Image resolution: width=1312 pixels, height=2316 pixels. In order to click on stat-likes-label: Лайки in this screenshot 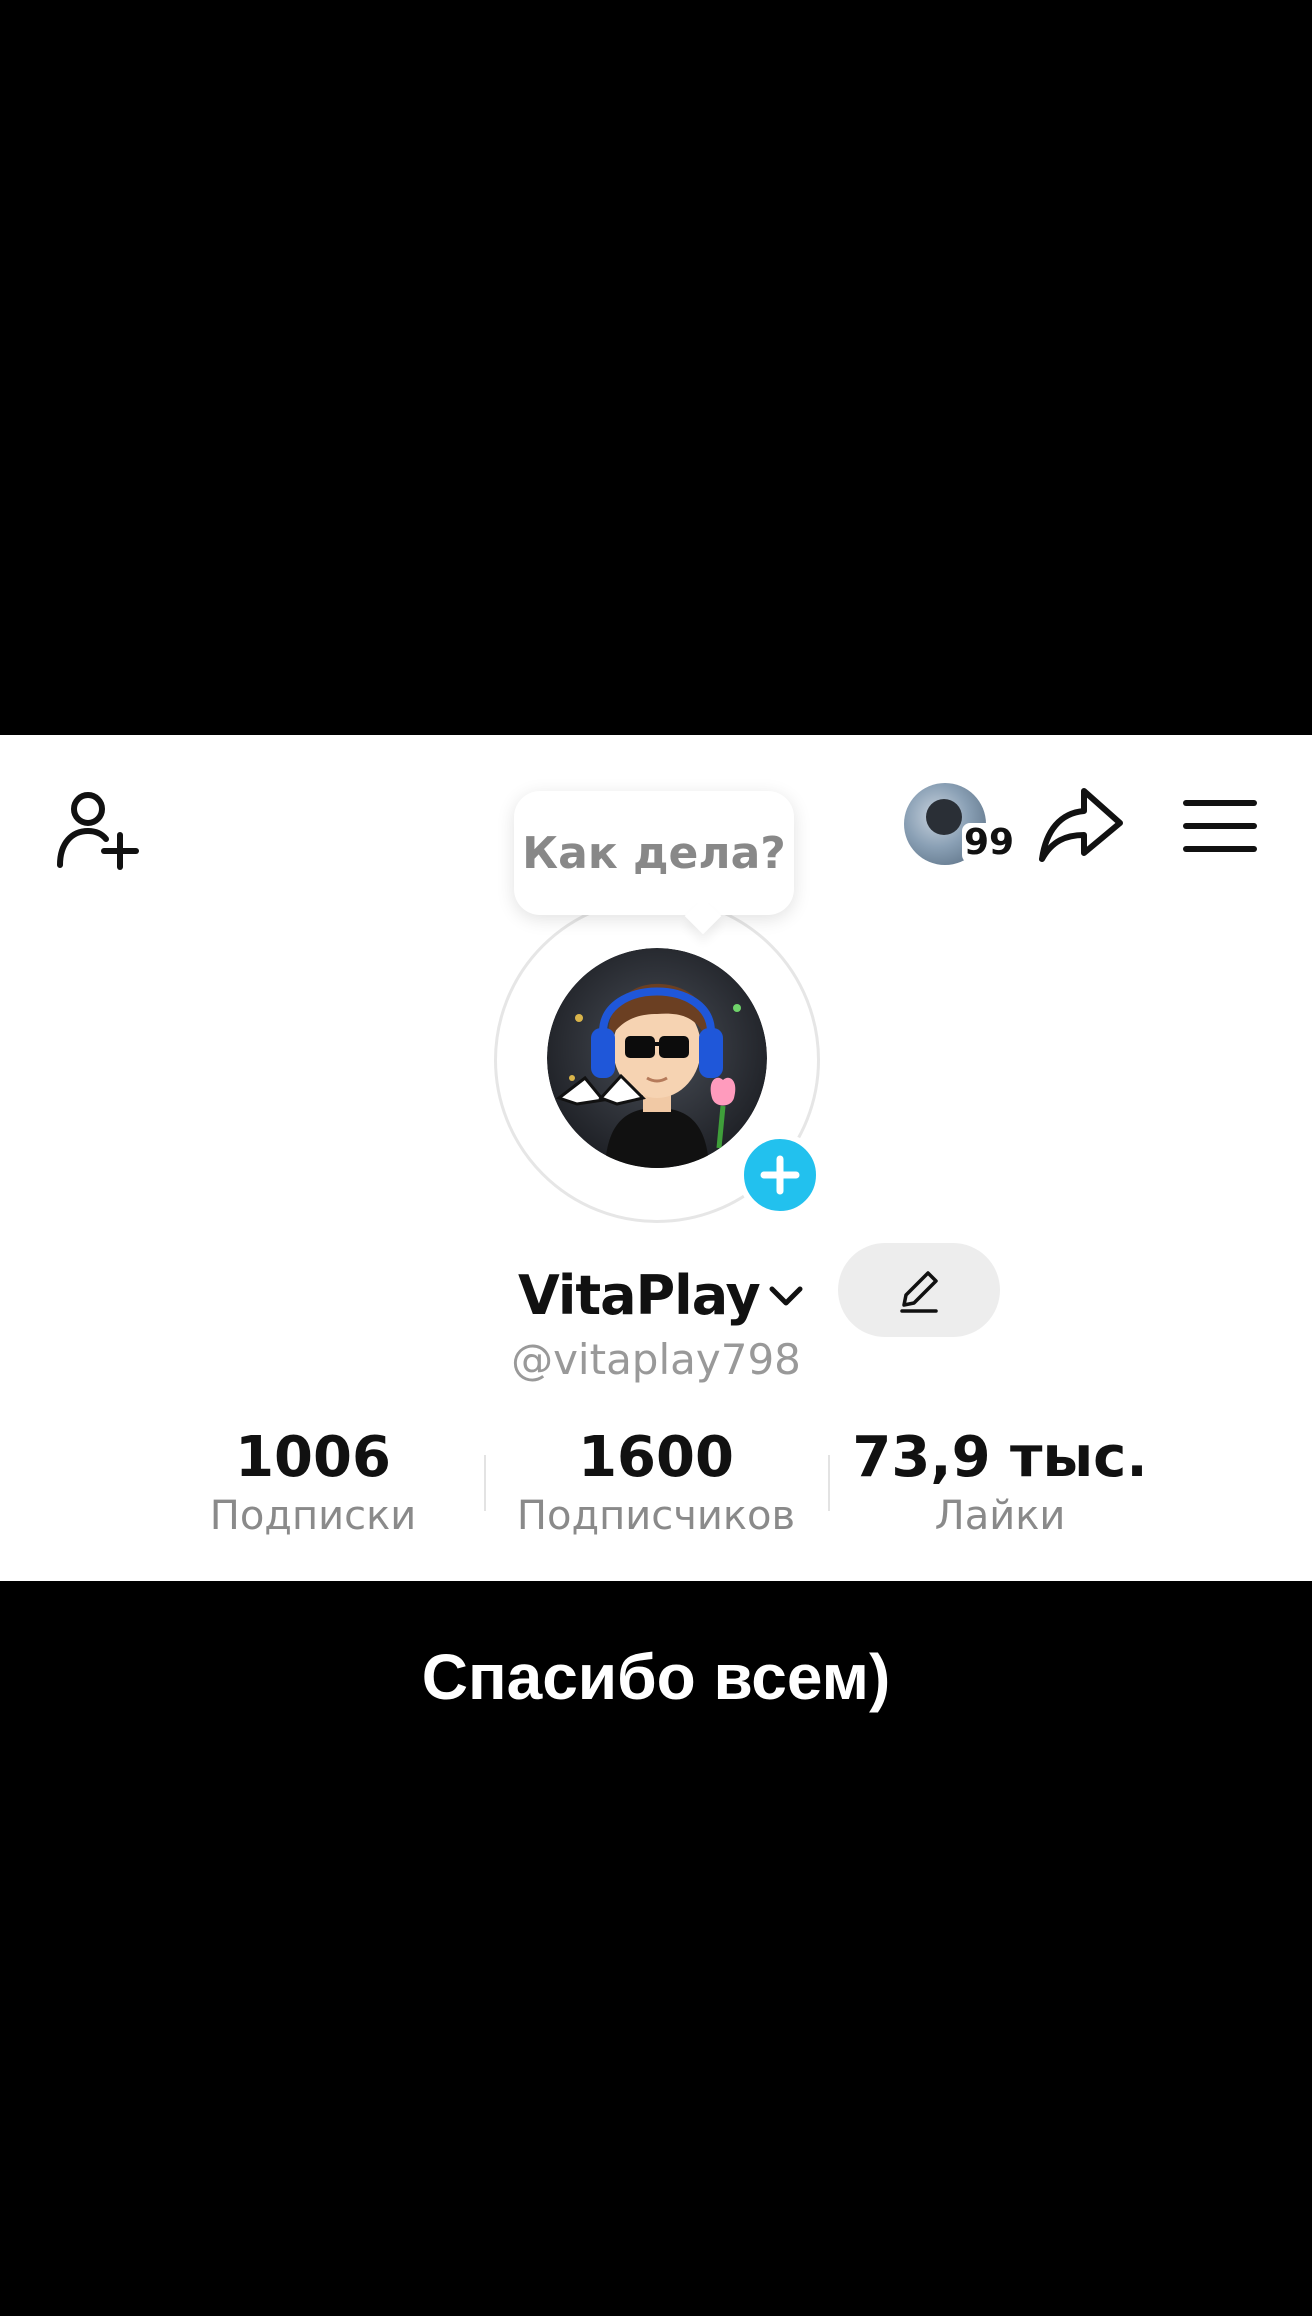, I will do `click(1000, 1516)`.